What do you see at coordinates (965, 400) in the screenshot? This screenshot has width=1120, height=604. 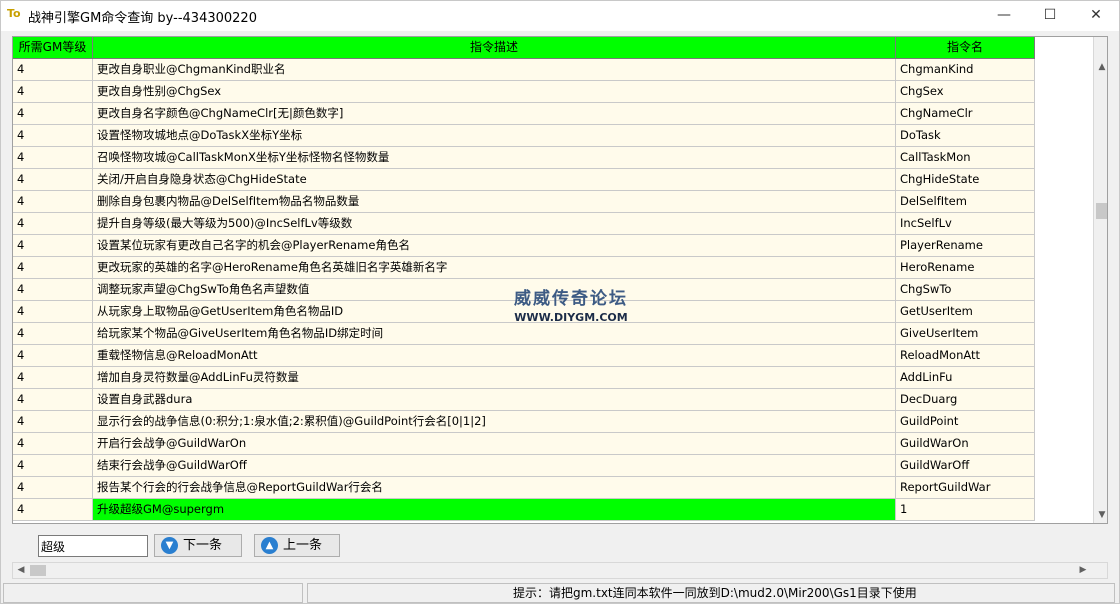 I see `row-command-name: DecDuarg` at bounding box center [965, 400].